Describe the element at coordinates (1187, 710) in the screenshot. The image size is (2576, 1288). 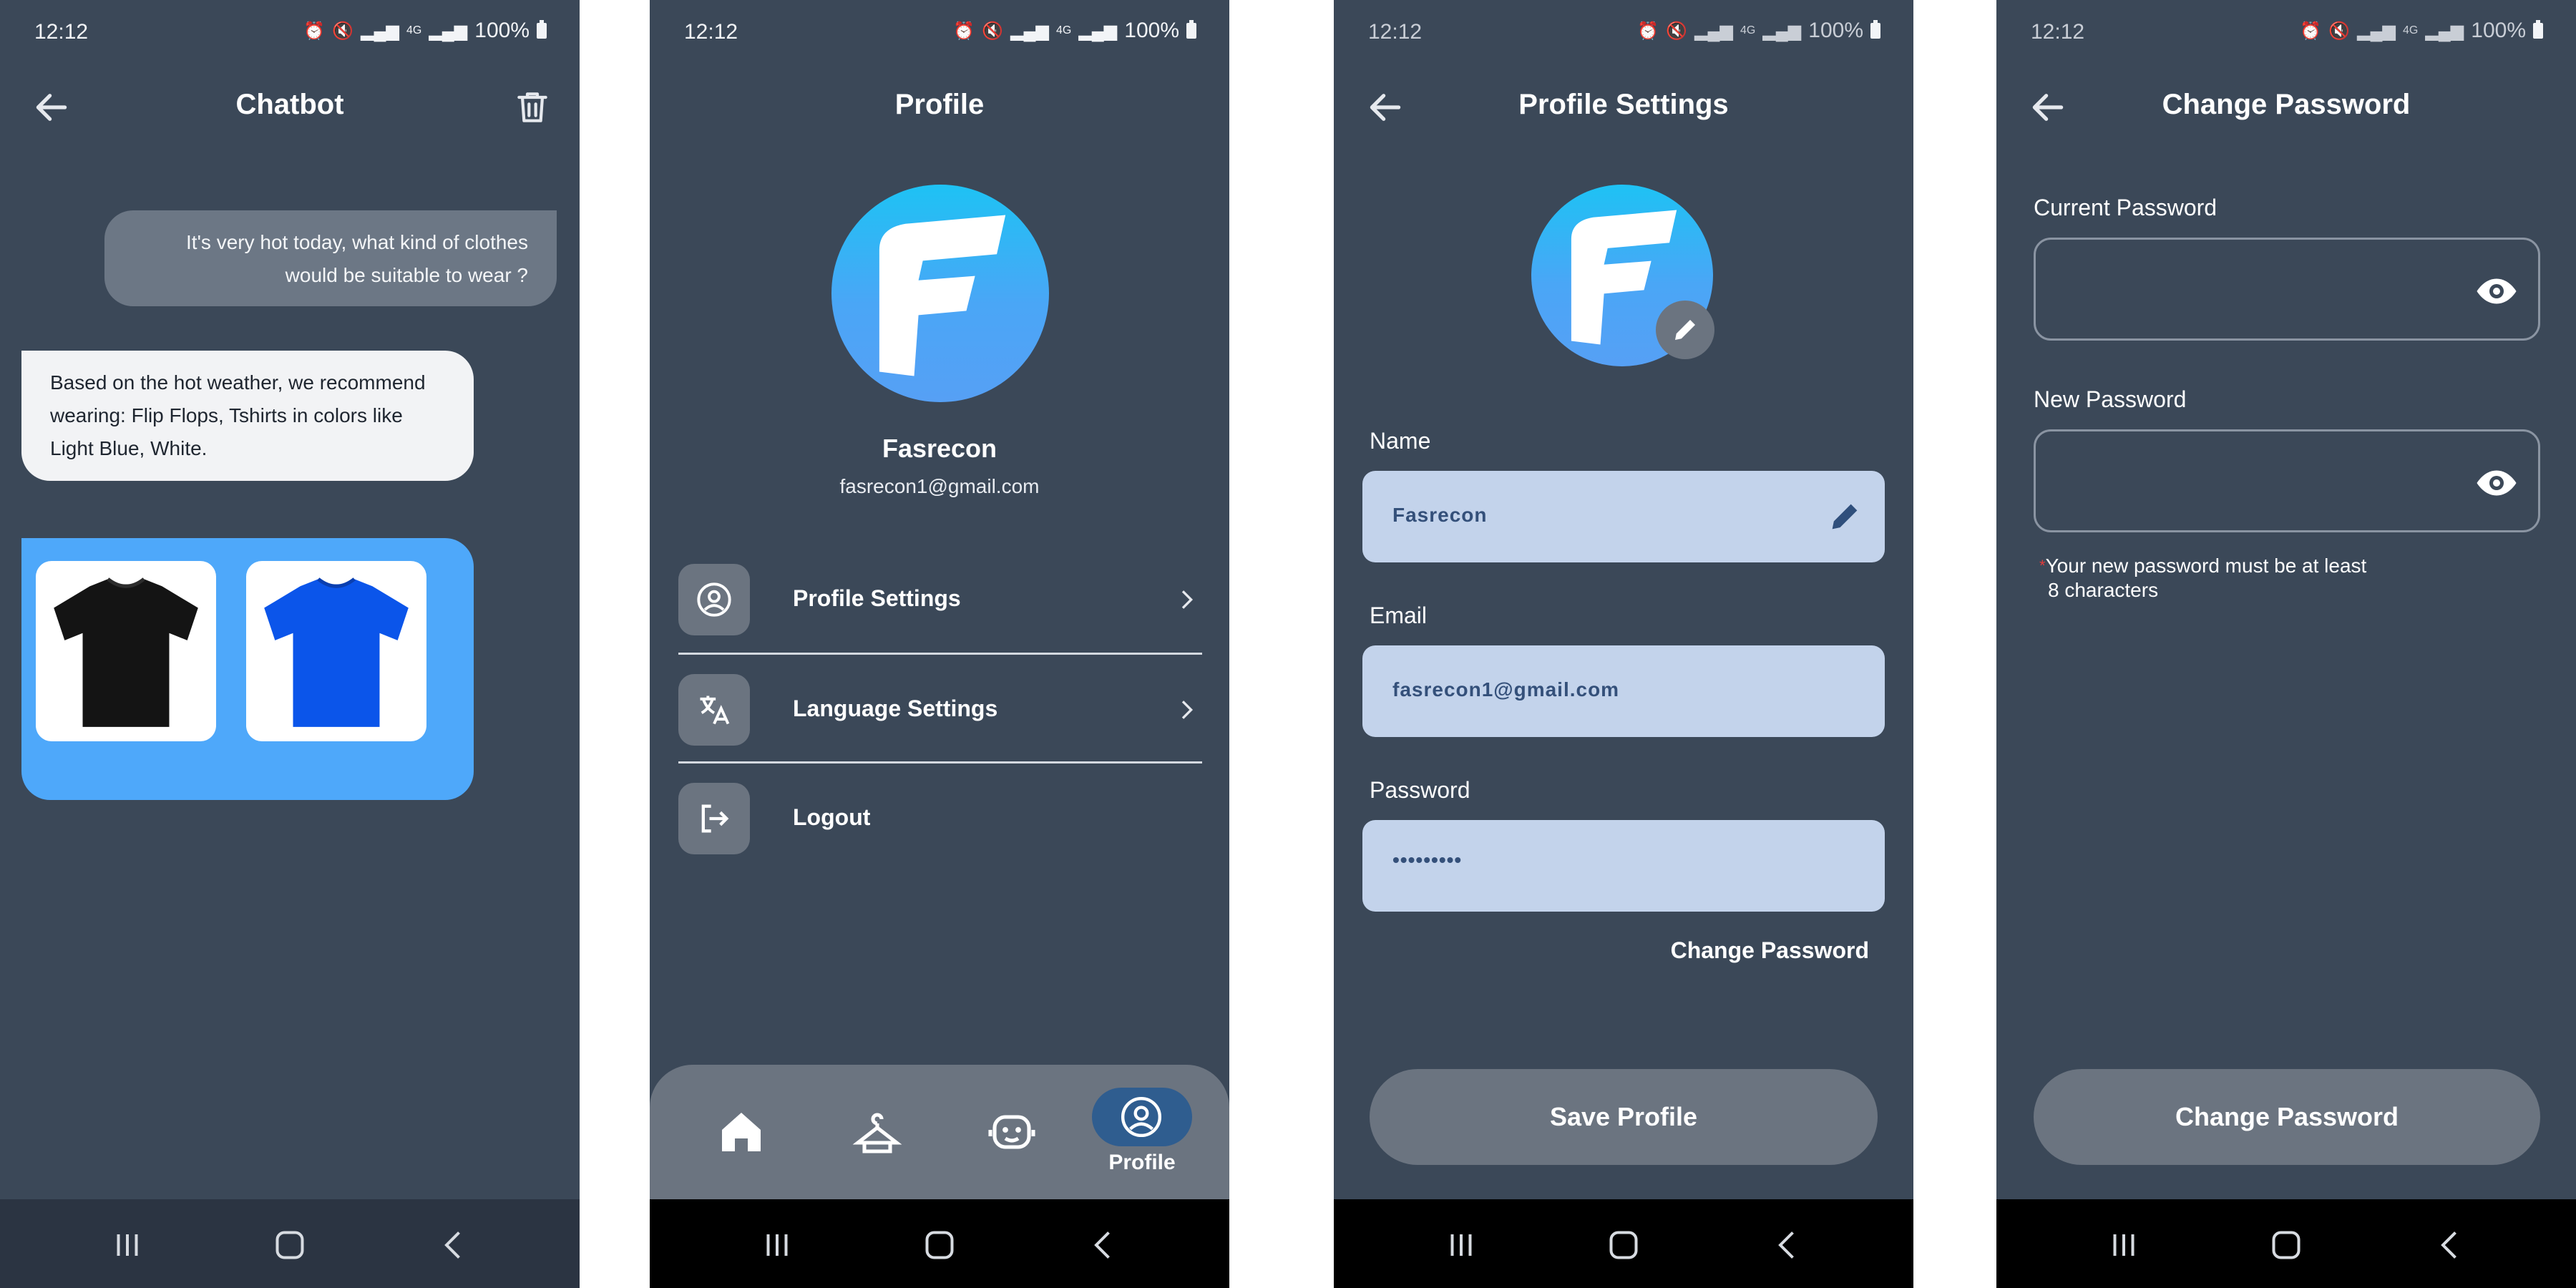
I see `chevron-right-icon` at that location.